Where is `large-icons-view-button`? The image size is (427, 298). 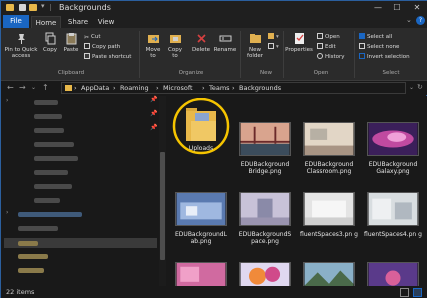
large-icons-view-button is located at coordinates (417, 292).